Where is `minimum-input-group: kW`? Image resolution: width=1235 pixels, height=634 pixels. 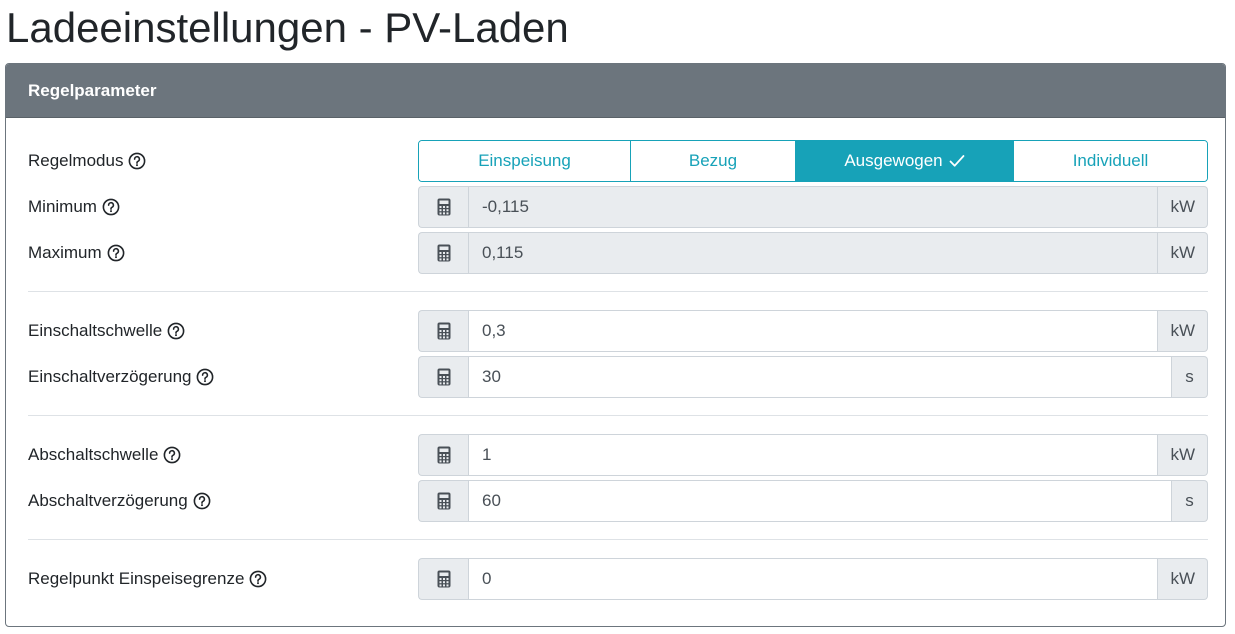 minimum-input-group: kW is located at coordinates (813, 207).